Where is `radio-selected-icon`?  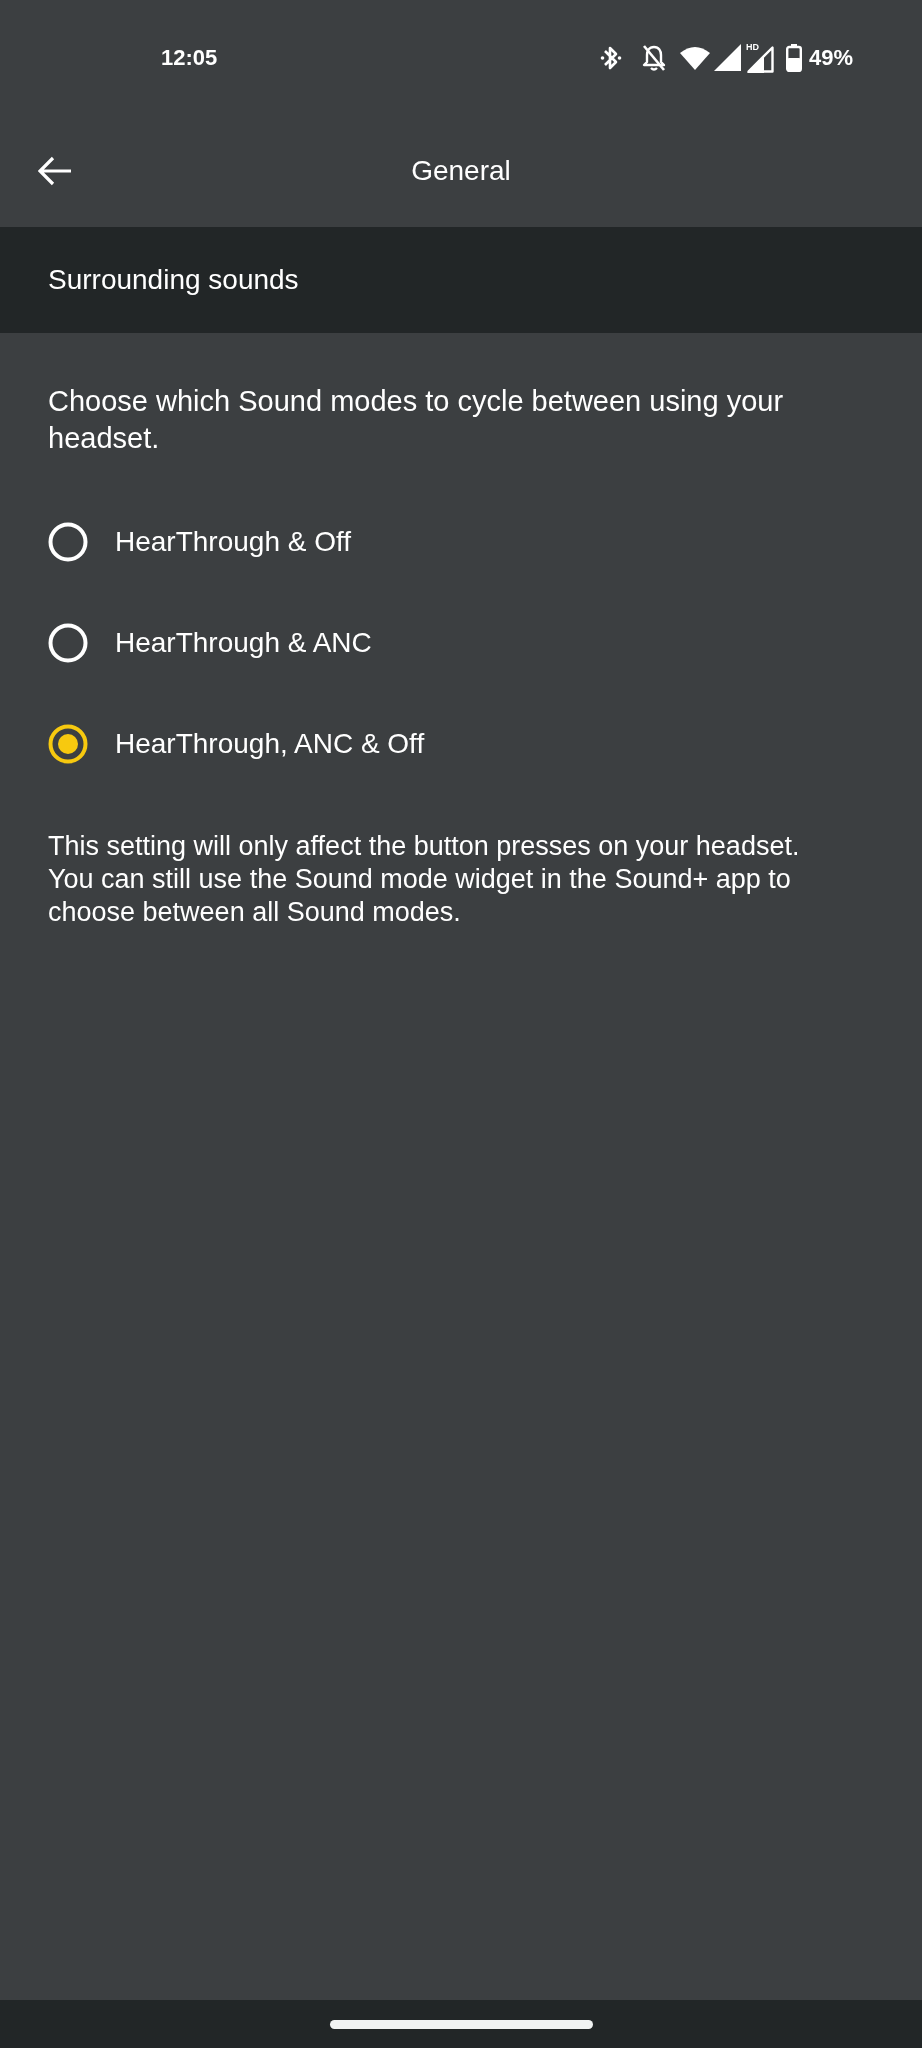 radio-selected-icon is located at coordinates (68, 743).